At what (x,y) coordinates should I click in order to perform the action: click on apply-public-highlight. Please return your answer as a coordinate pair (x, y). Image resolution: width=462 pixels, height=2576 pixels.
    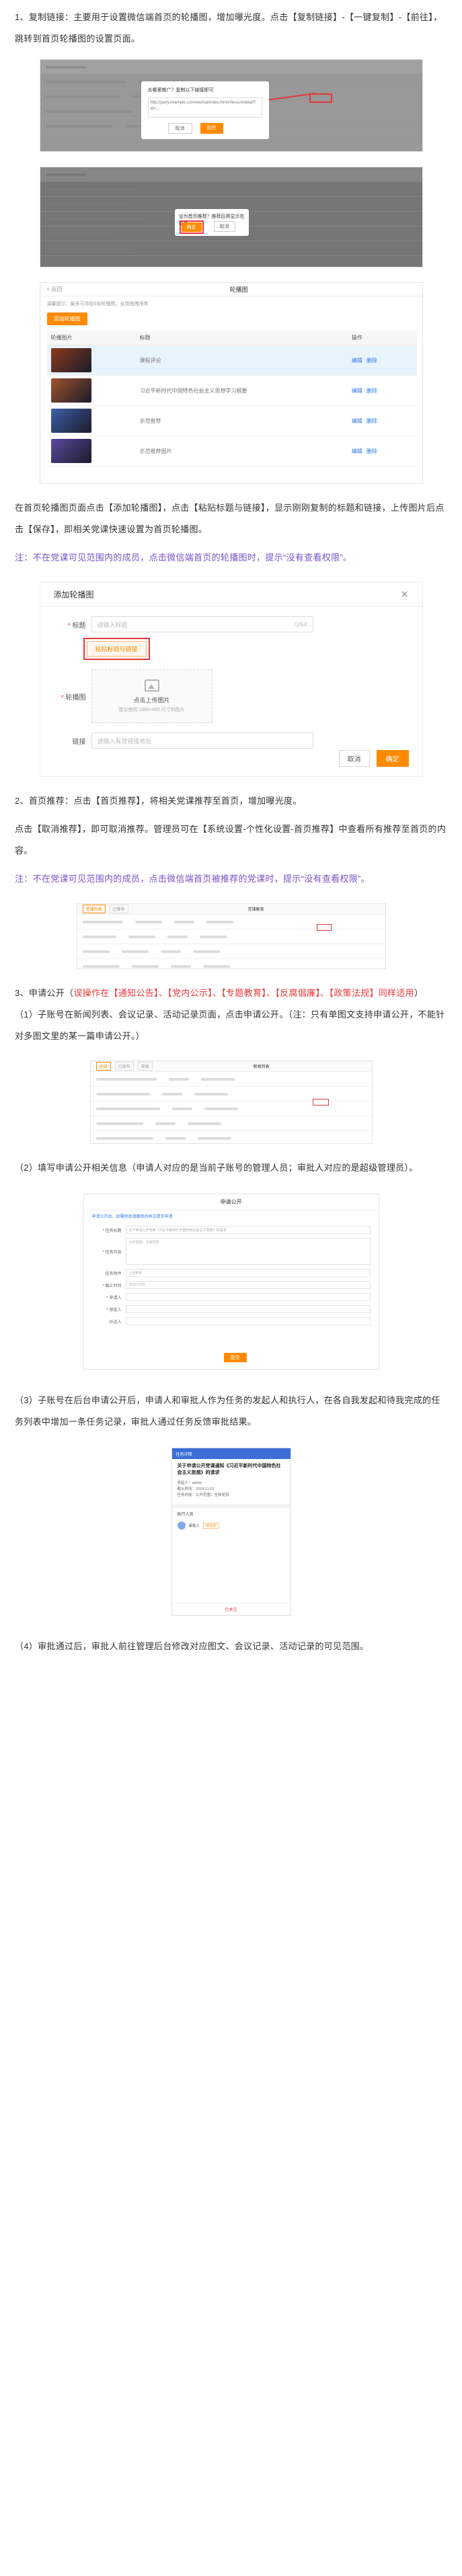
    Looking at the image, I should click on (321, 1102).